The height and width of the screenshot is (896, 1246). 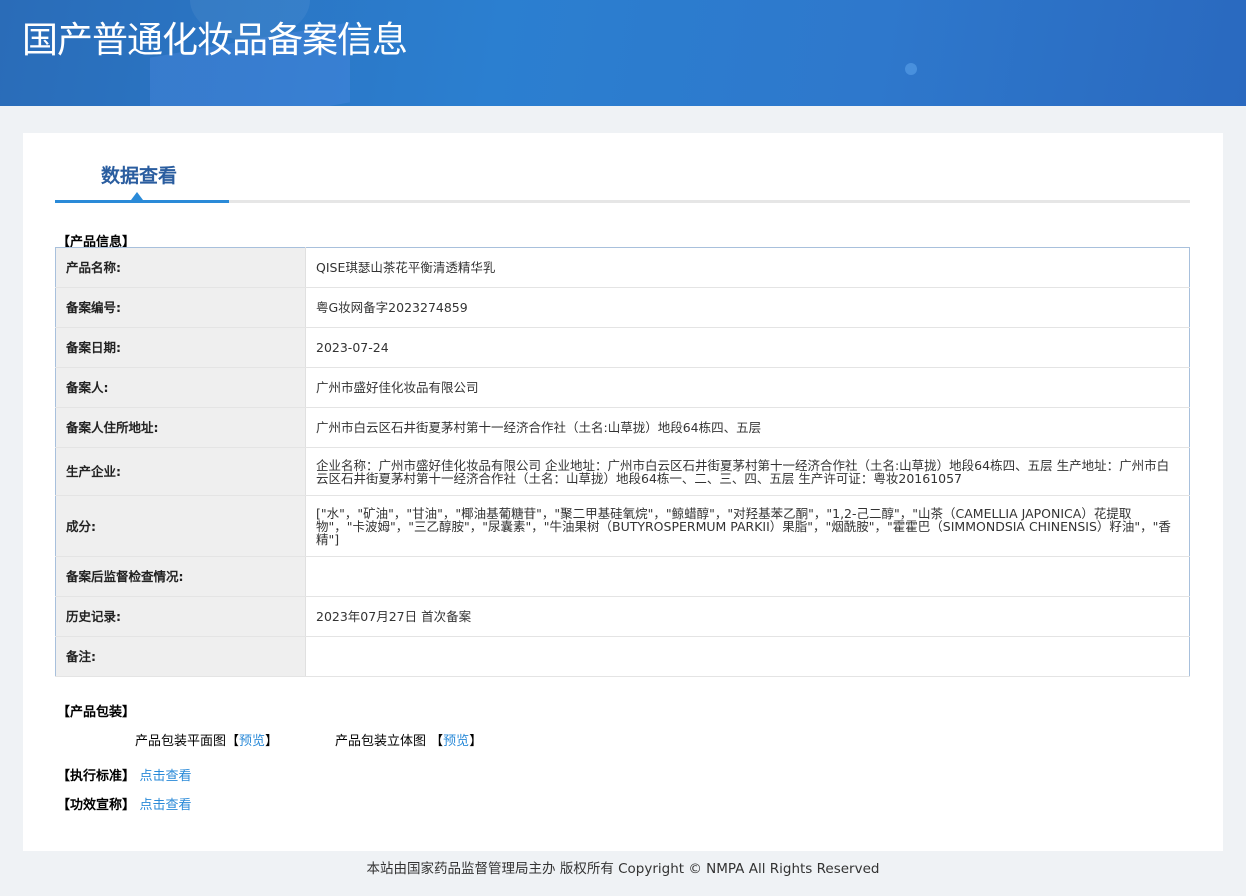 I want to click on tab-data-view: 数据查看, so click(x=139, y=174).